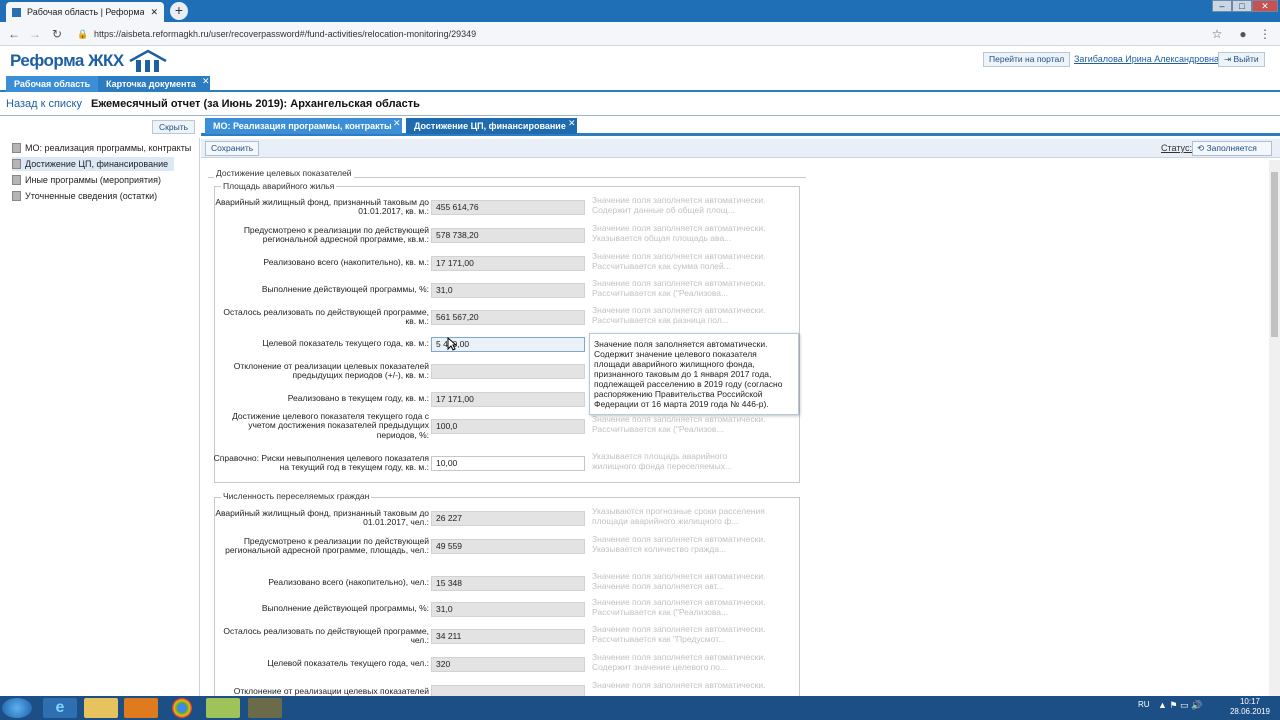 This screenshot has height=720, width=1280. Describe the element at coordinates (491, 126) in the screenshot. I see `tab-target-achievement: Достижение ЦП, финансирование ✕` at that location.